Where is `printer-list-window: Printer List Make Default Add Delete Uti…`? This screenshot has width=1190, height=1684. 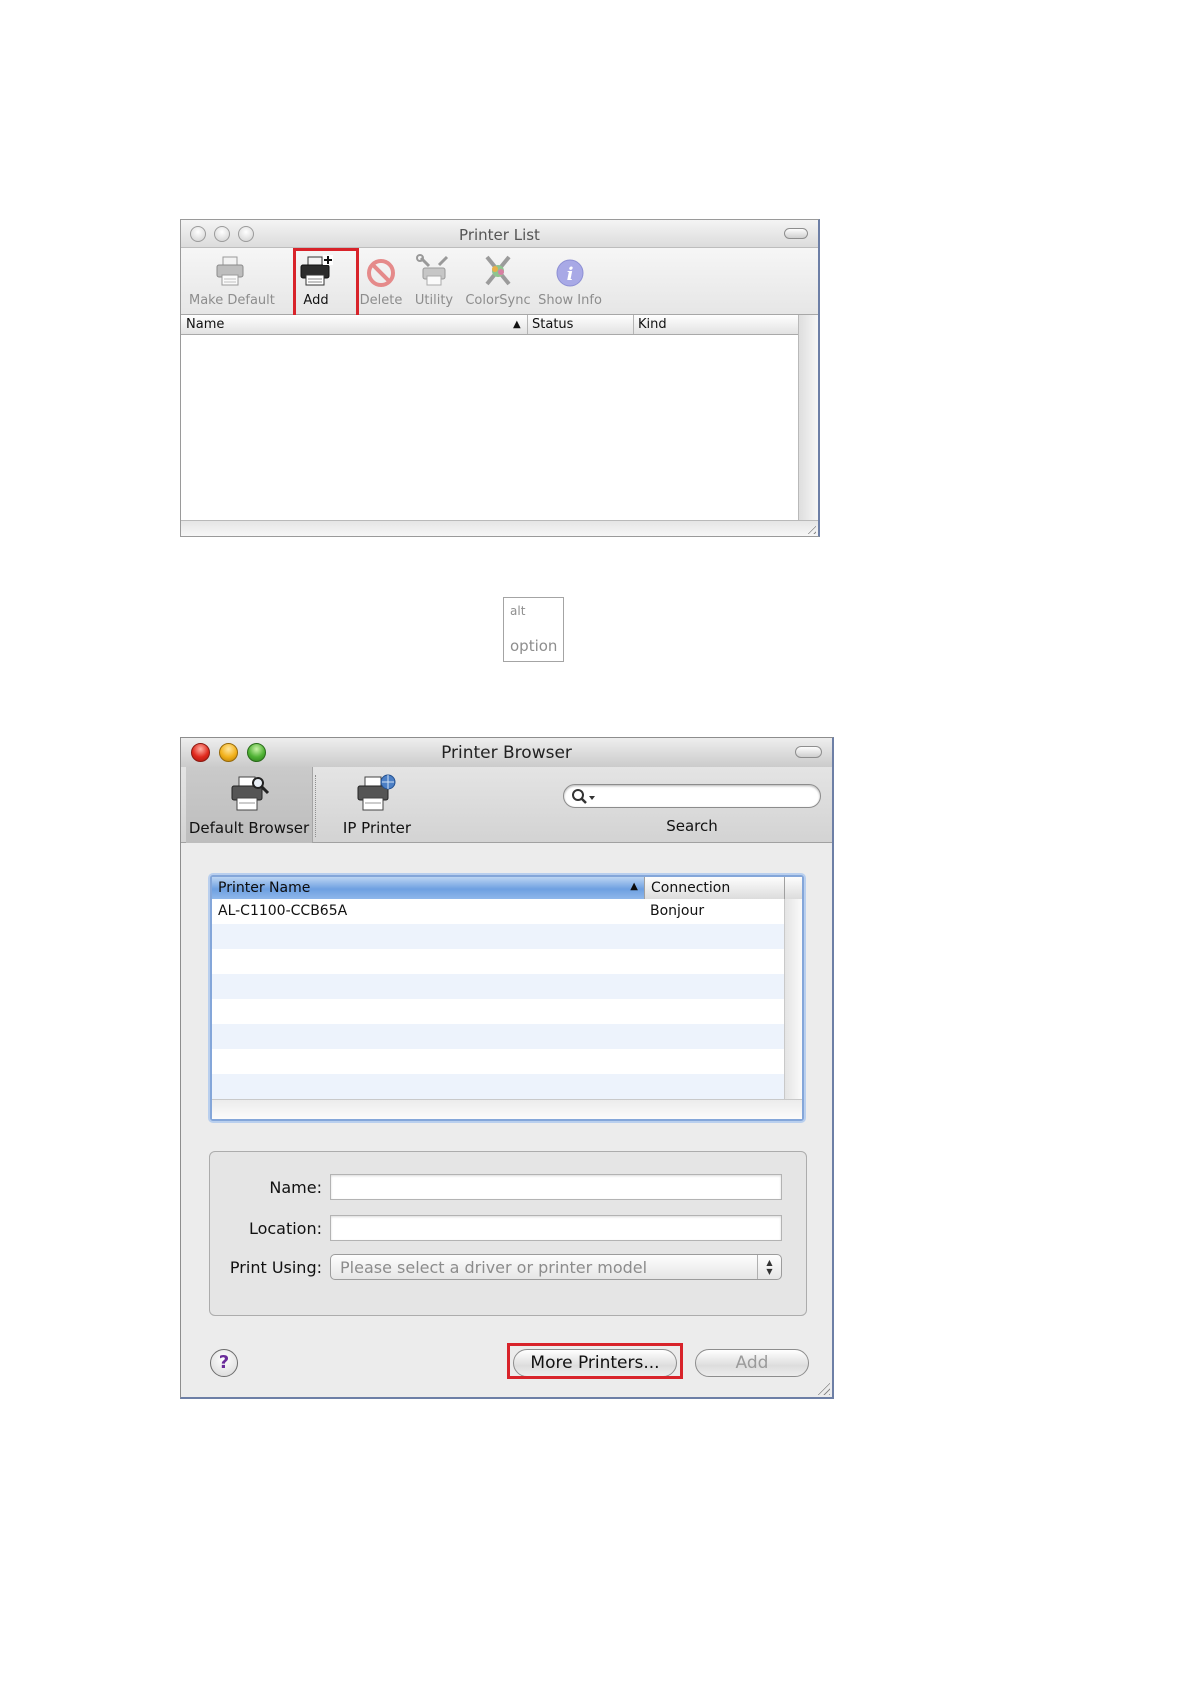 printer-list-window: Printer List Make Default Add Delete Uti… is located at coordinates (500, 378).